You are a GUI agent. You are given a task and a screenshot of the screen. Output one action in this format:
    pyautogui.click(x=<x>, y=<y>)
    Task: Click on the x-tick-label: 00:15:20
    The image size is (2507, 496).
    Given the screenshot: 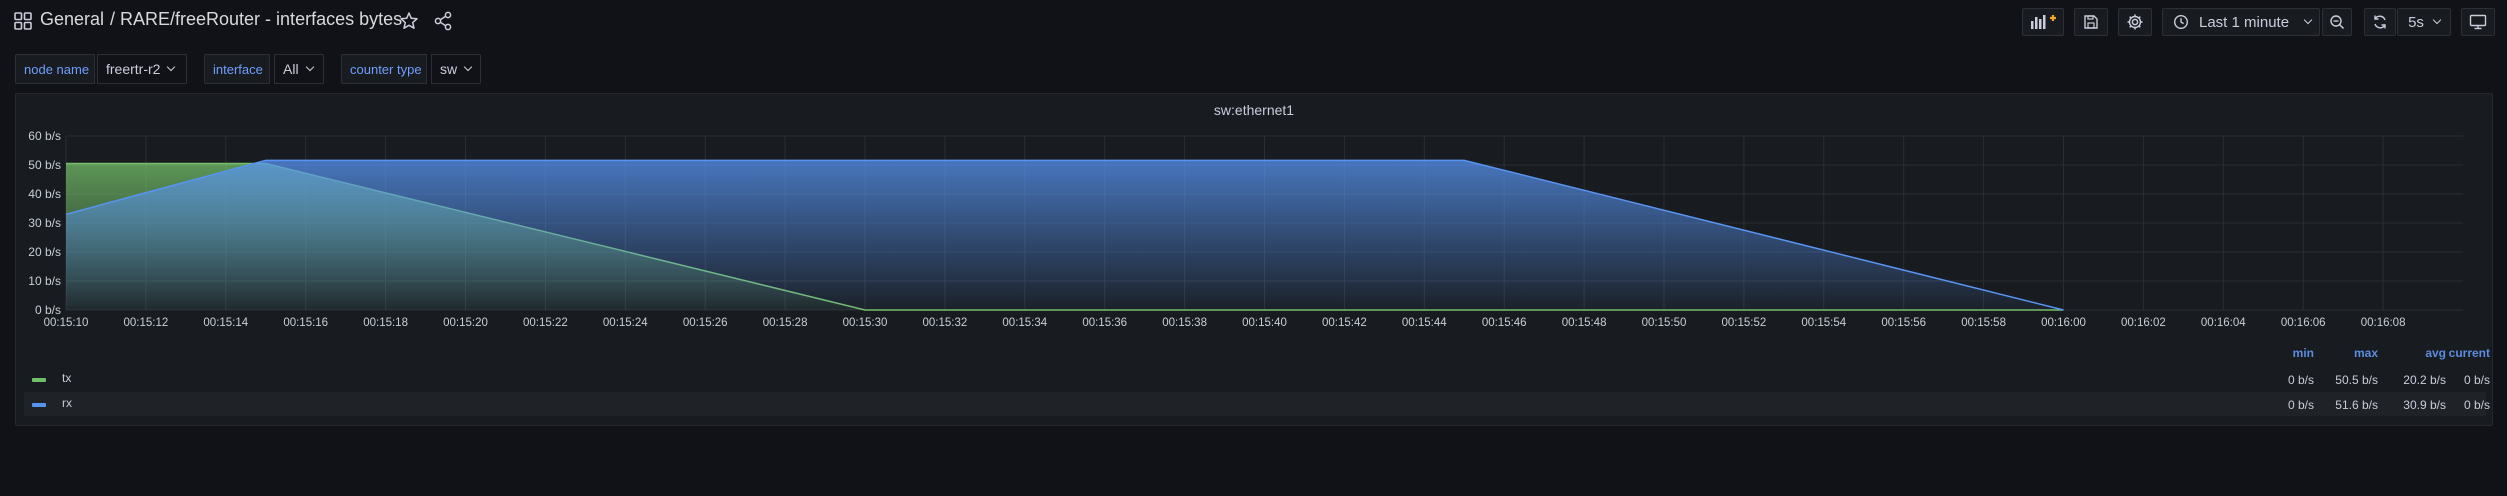 What is the action you would take?
    pyautogui.click(x=465, y=323)
    